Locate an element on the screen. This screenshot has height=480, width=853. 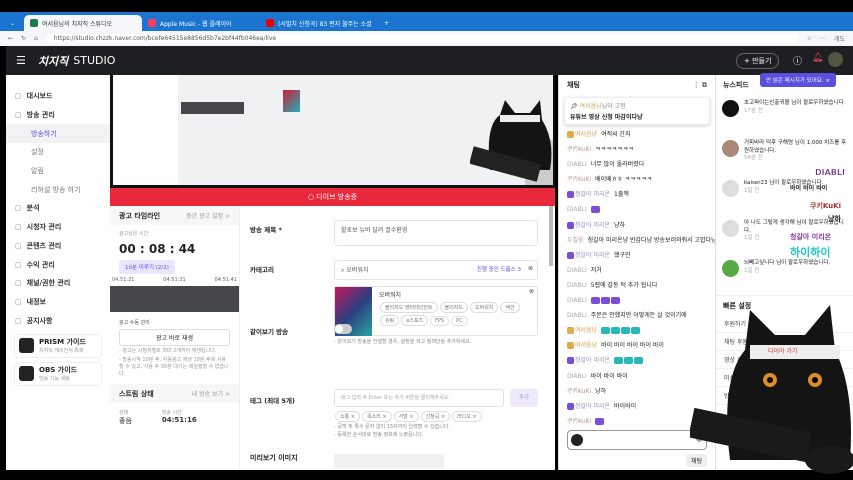
chat-text: 여적씨 간지 is located at coordinates (616, 134).